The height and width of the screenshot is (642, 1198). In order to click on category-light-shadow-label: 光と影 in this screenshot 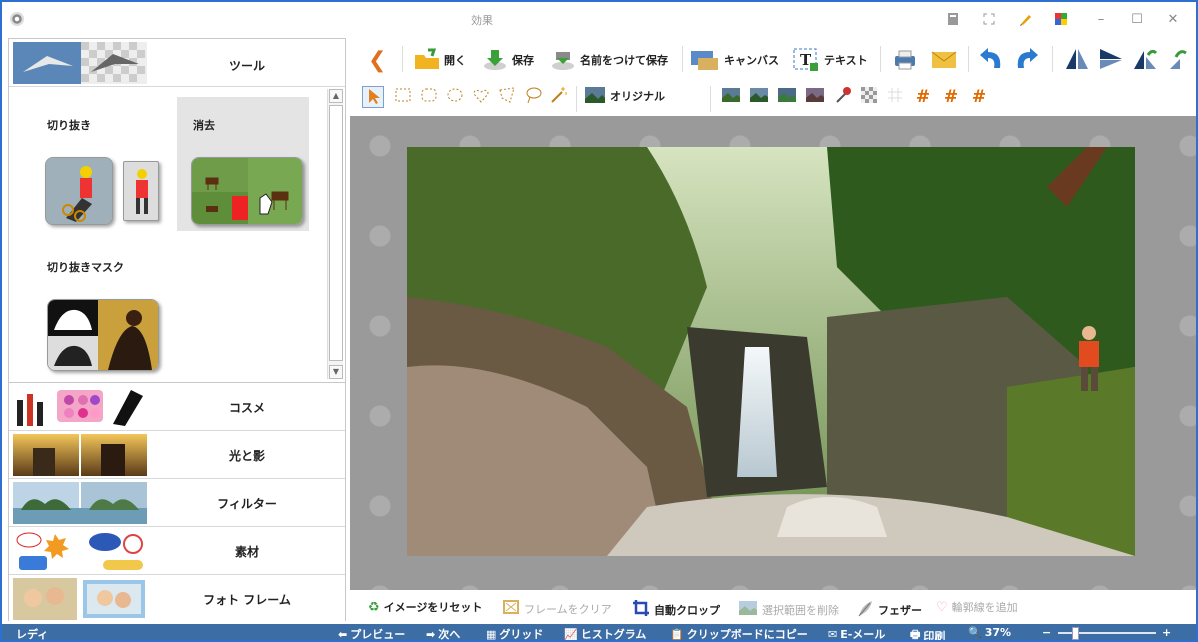, I will do `click(246, 456)`.